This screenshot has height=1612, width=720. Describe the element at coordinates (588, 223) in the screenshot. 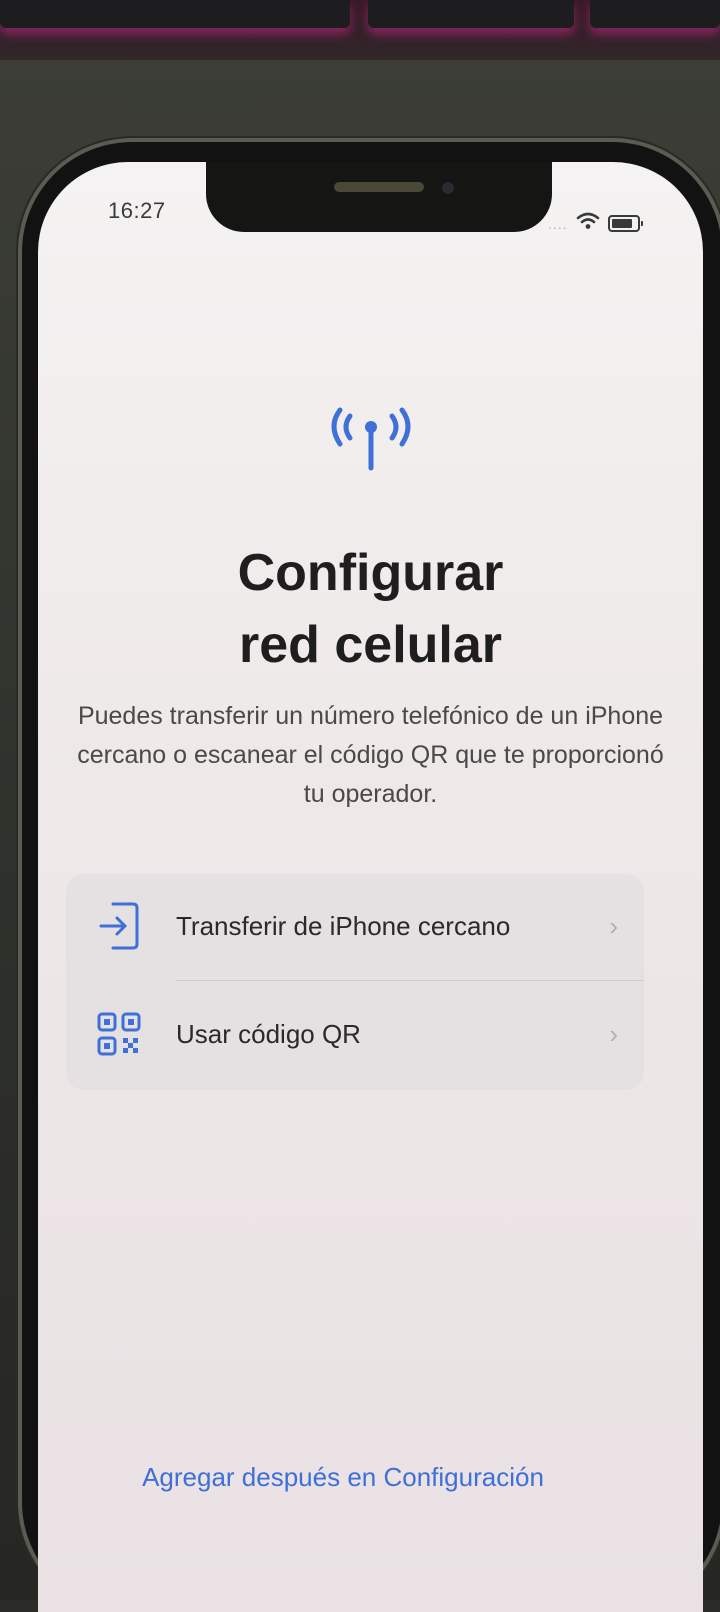

I see `wifi-icon` at that location.